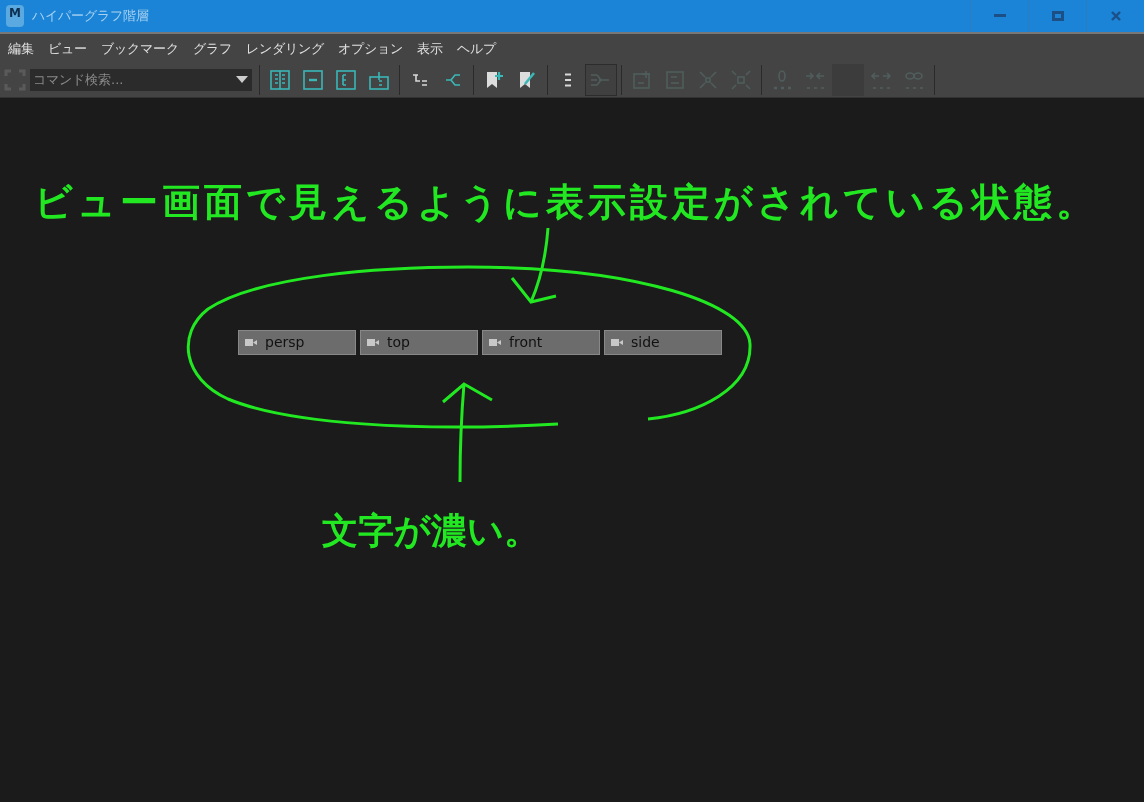 The height and width of the screenshot is (802, 1144). I want to click on grid-icon, so click(279, 79).